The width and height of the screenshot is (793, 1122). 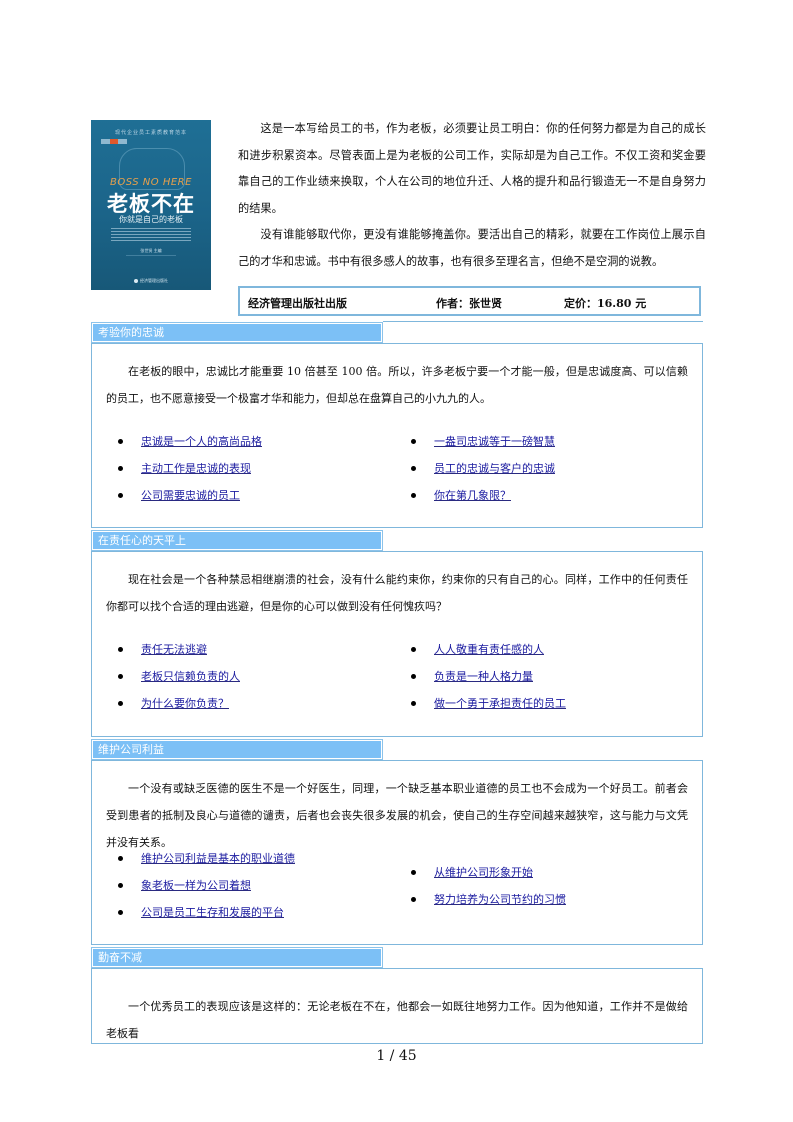 I want to click on chapter-link: 忠诚是一个人的高尚品格, so click(x=201, y=441).